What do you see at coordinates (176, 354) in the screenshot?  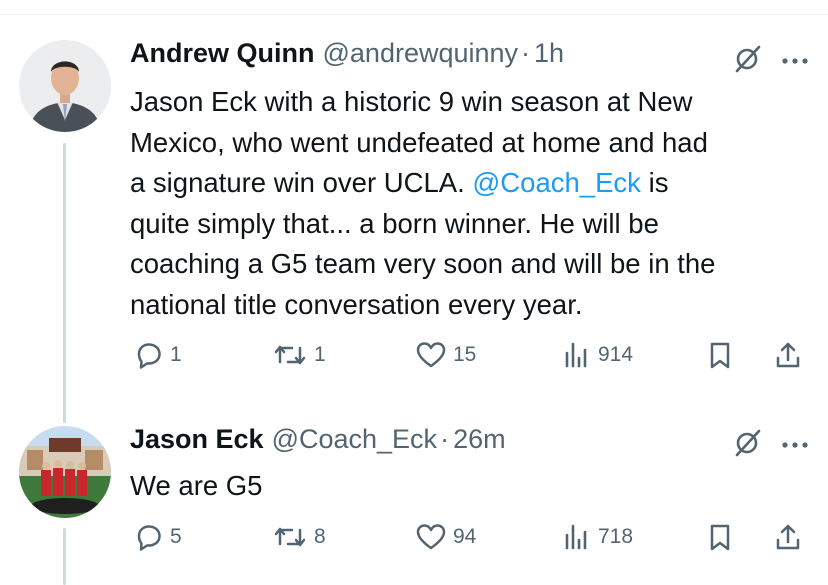 I see `reply-count: 1` at bounding box center [176, 354].